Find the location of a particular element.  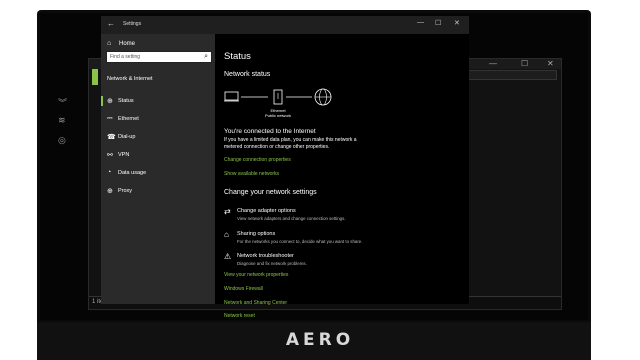

sidebar-item-proxy: ⊕ Proxy is located at coordinates (158, 191).